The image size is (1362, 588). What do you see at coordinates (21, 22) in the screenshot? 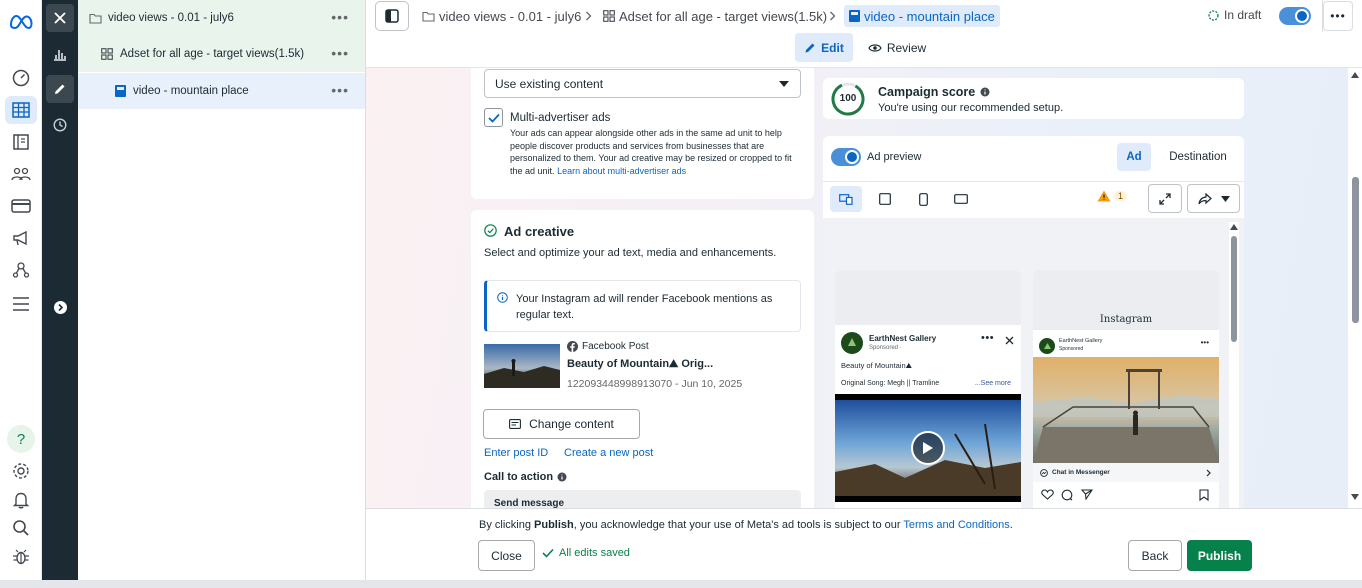
I see `meta-logo-icon` at bounding box center [21, 22].